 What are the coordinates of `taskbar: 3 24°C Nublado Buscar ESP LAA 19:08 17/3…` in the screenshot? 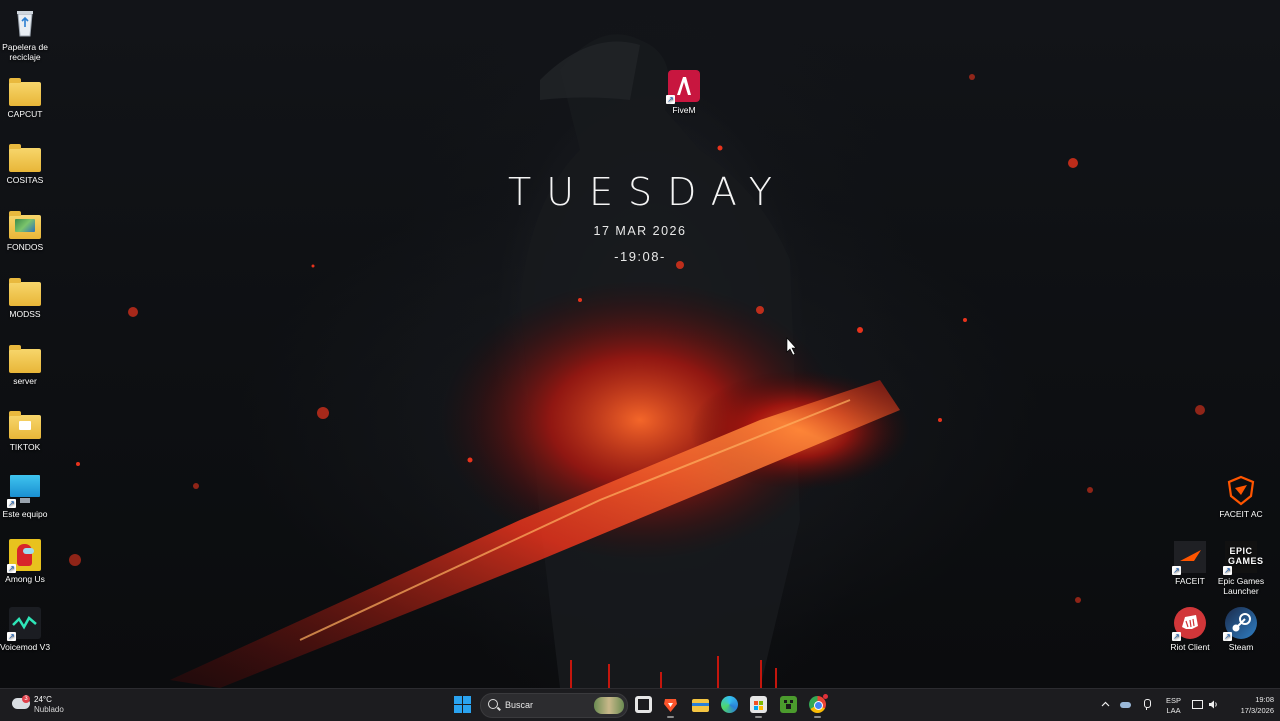 It's located at (640, 704).